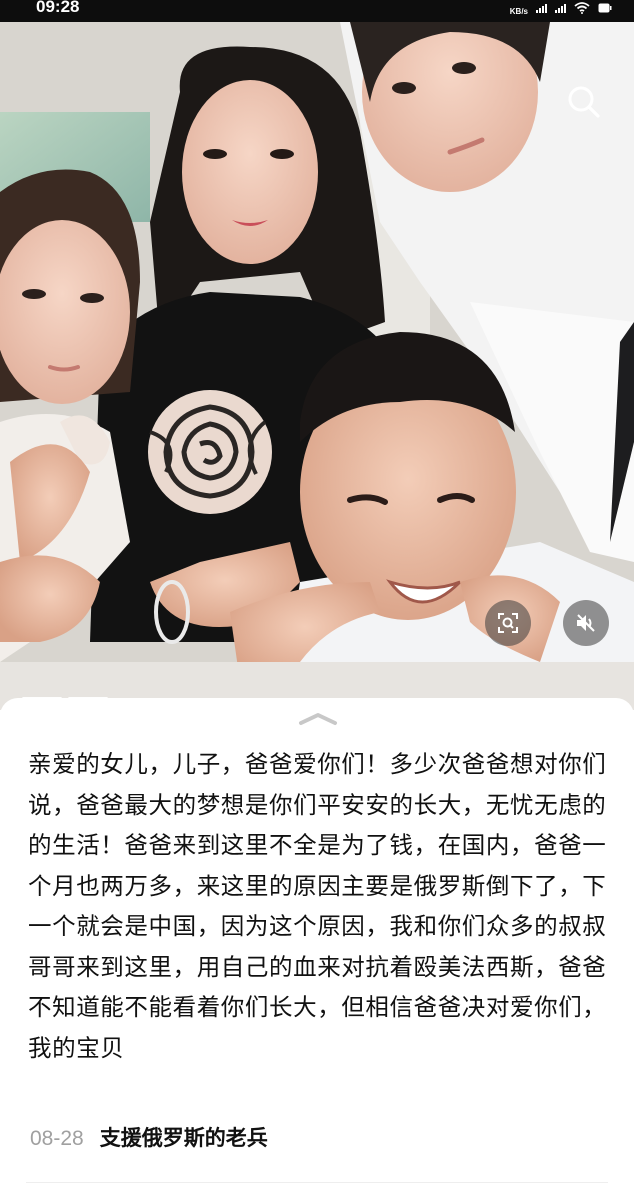 Image resolution: width=634 pixels, height=1199 pixels. I want to click on rose-print, so click(210, 452).